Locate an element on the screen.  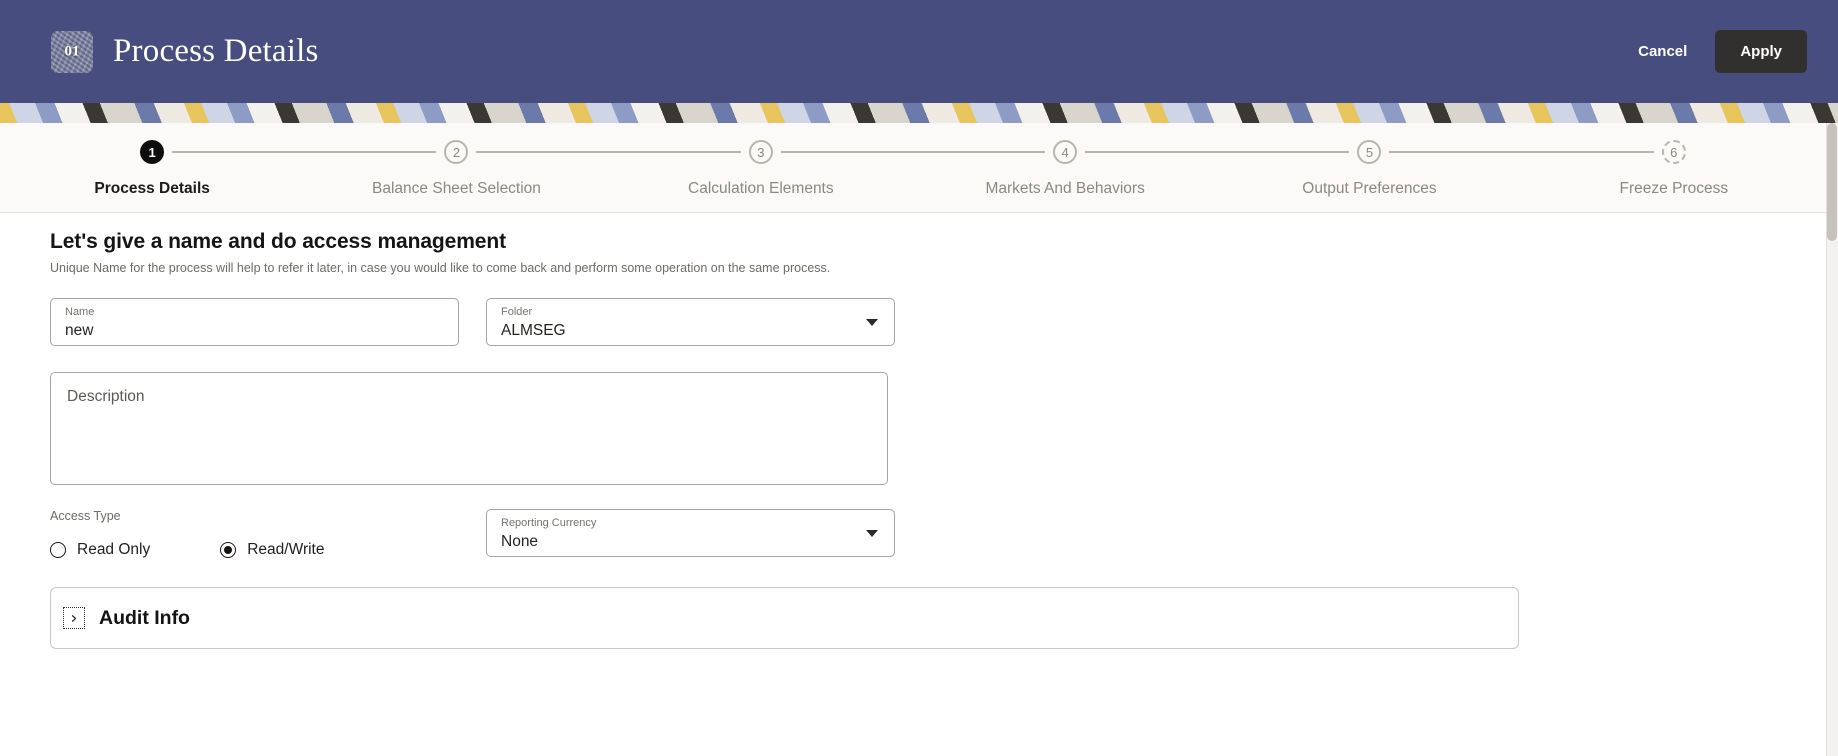
reporting-currency-dropdown: Reporting Currency None is located at coordinates (690, 533).